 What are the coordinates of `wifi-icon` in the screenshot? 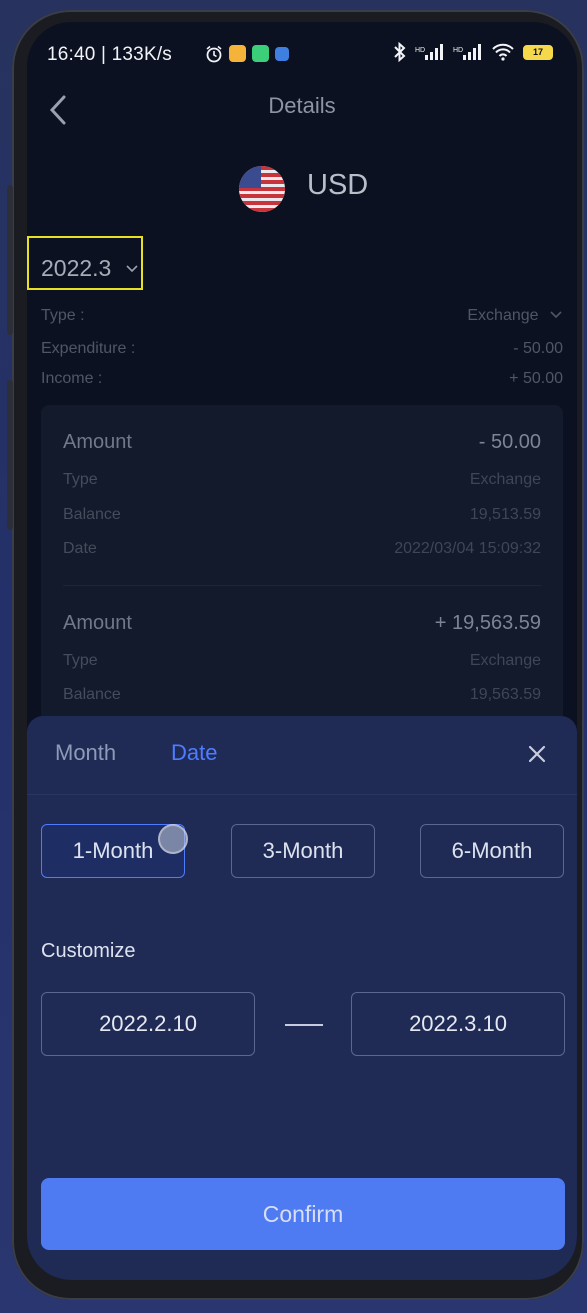 It's located at (503, 52).